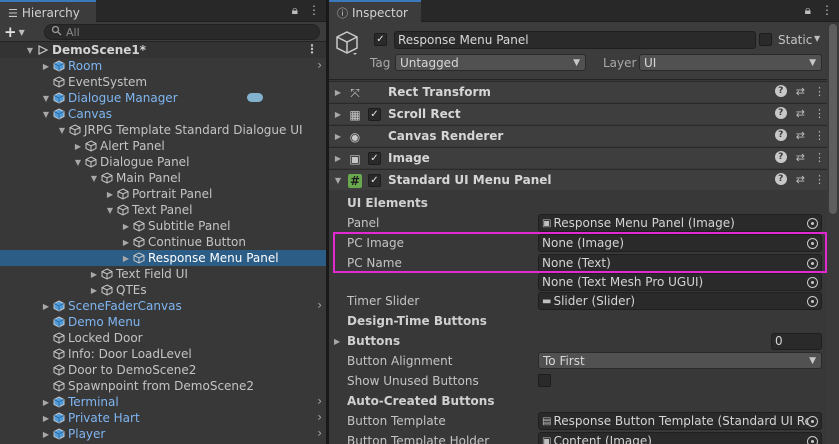 This screenshot has width=839, height=444. I want to click on layer-dropdown: UI ▼, so click(730, 62).